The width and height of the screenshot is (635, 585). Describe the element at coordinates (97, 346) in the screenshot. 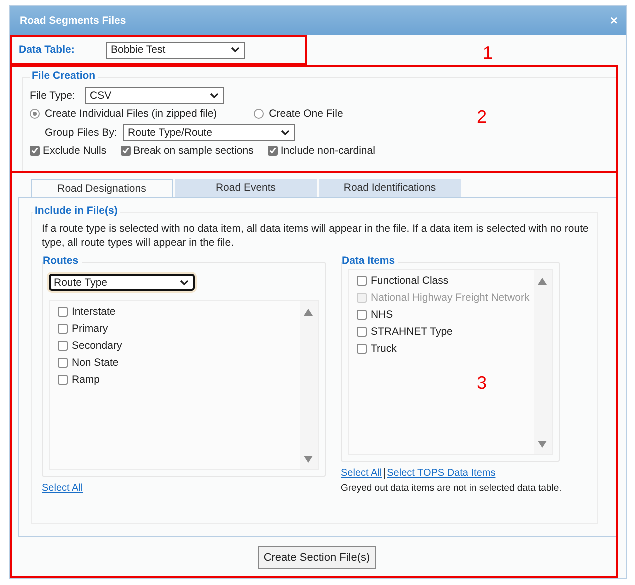

I see `list-item-label: Secondary` at that location.